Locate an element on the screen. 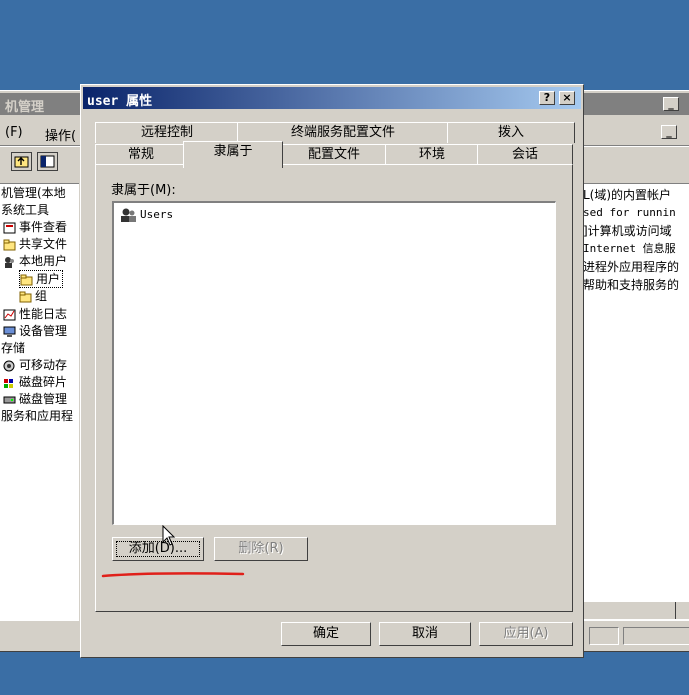  description-cell: sed for runnin is located at coordinates (629, 212).